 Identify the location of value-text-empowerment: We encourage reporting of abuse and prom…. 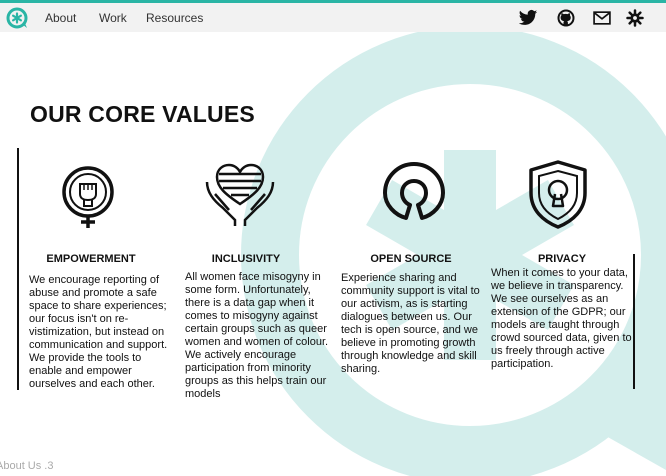
(98, 332).